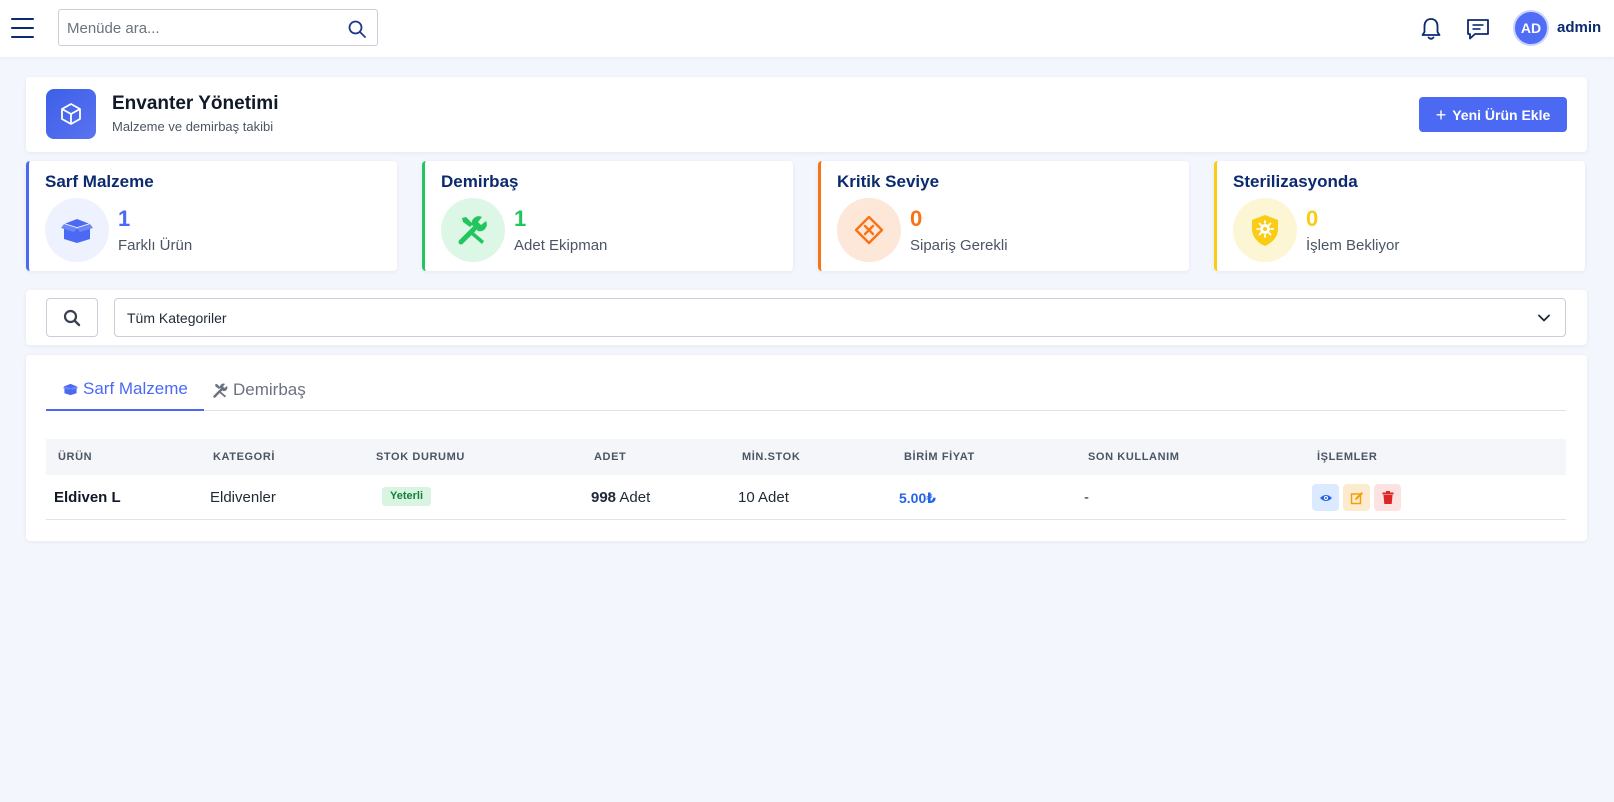 This screenshot has width=1614, height=802. I want to click on stat-caption: Sipariş Gerekli, so click(959, 245).